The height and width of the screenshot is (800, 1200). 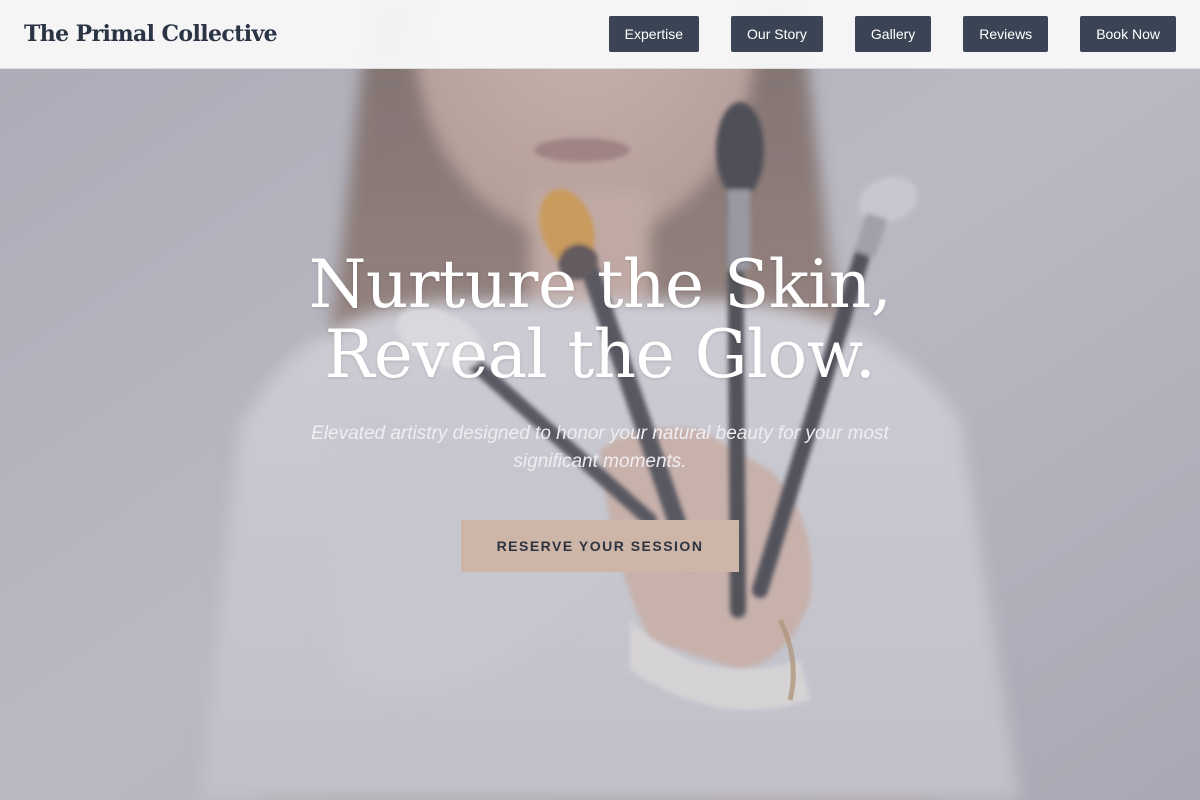 What do you see at coordinates (151, 34) in the screenshot?
I see `brand-logo: The Primal Collective` at bounding box center [151, 34].